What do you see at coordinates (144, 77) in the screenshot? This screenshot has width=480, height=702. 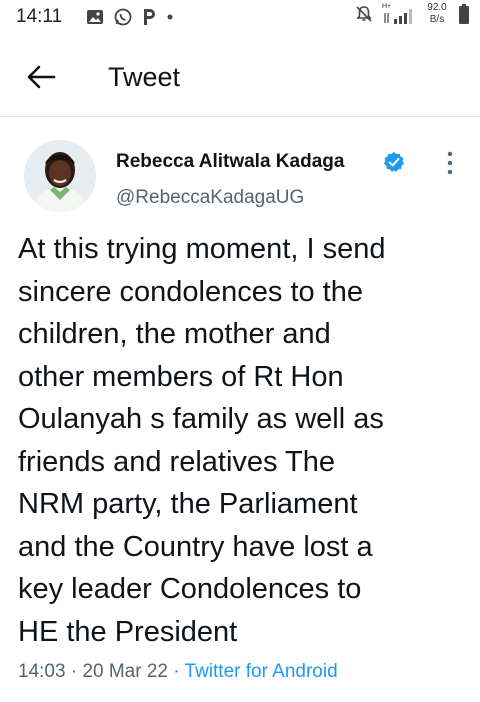 I see `page-title: Tweet` at bounding box center [144, 77].